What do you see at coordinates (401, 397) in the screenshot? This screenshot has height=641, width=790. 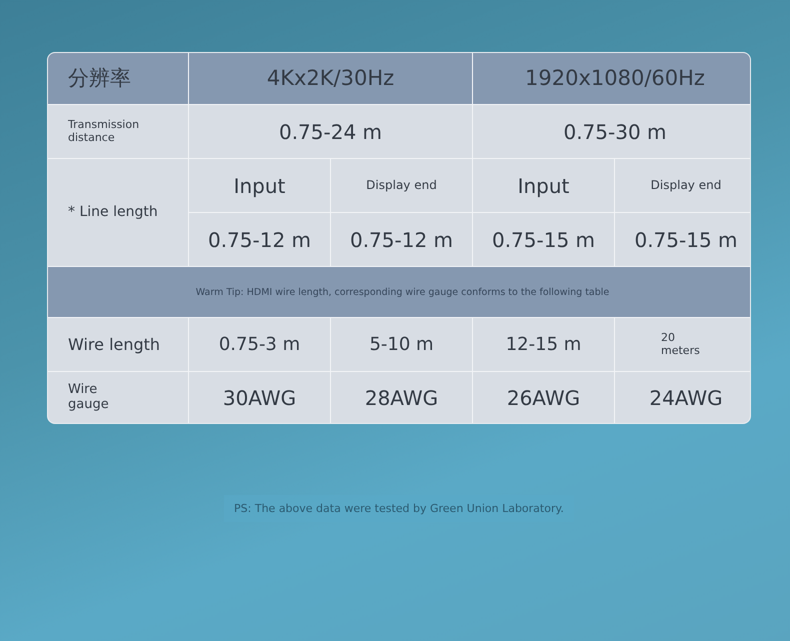 I see `table-cell: 28AWG` at bounding box center [401, 397].